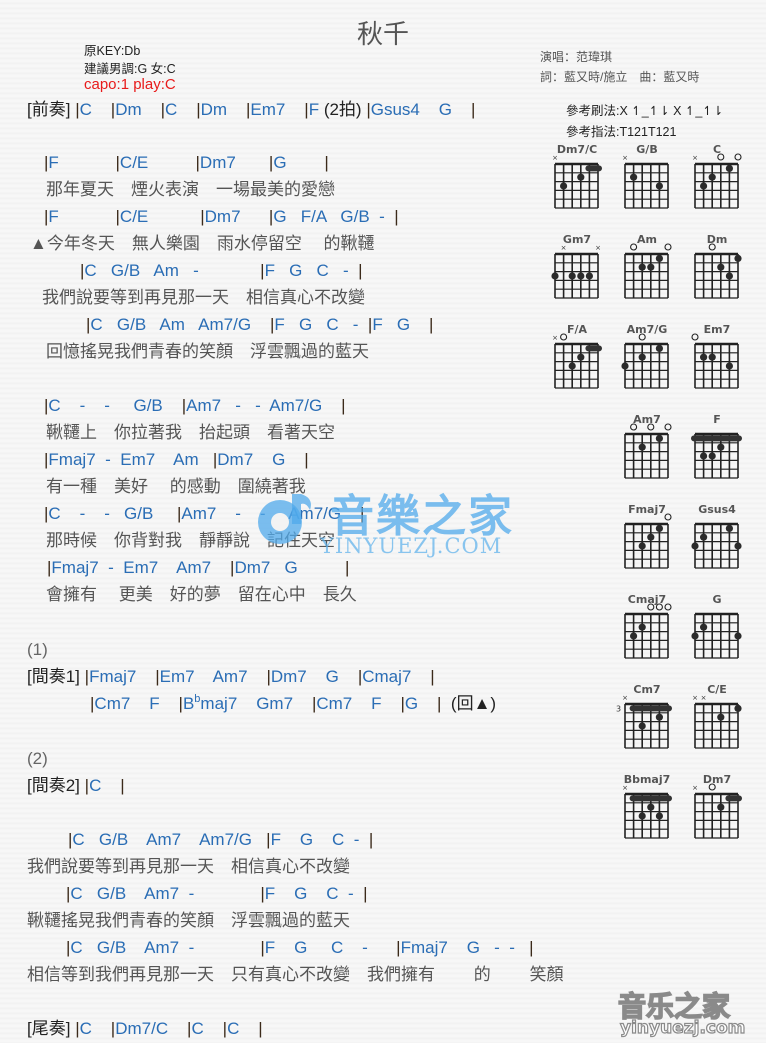  I want to click on chord-symbol: Dm7, so click(222, 216).